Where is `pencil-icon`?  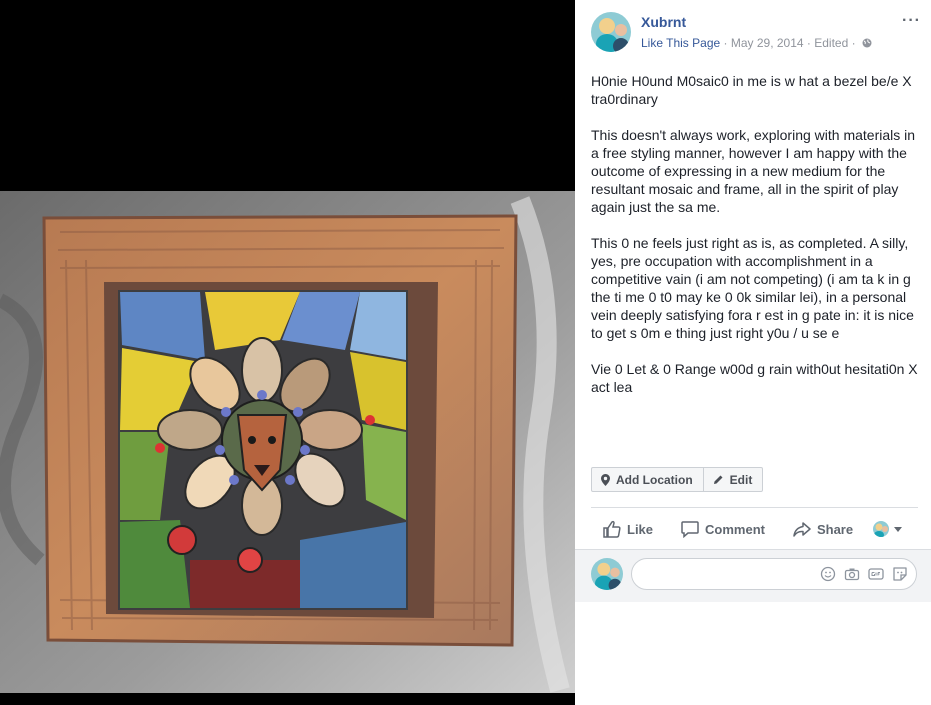
pencil-icon is located at coordinates (718, 479).